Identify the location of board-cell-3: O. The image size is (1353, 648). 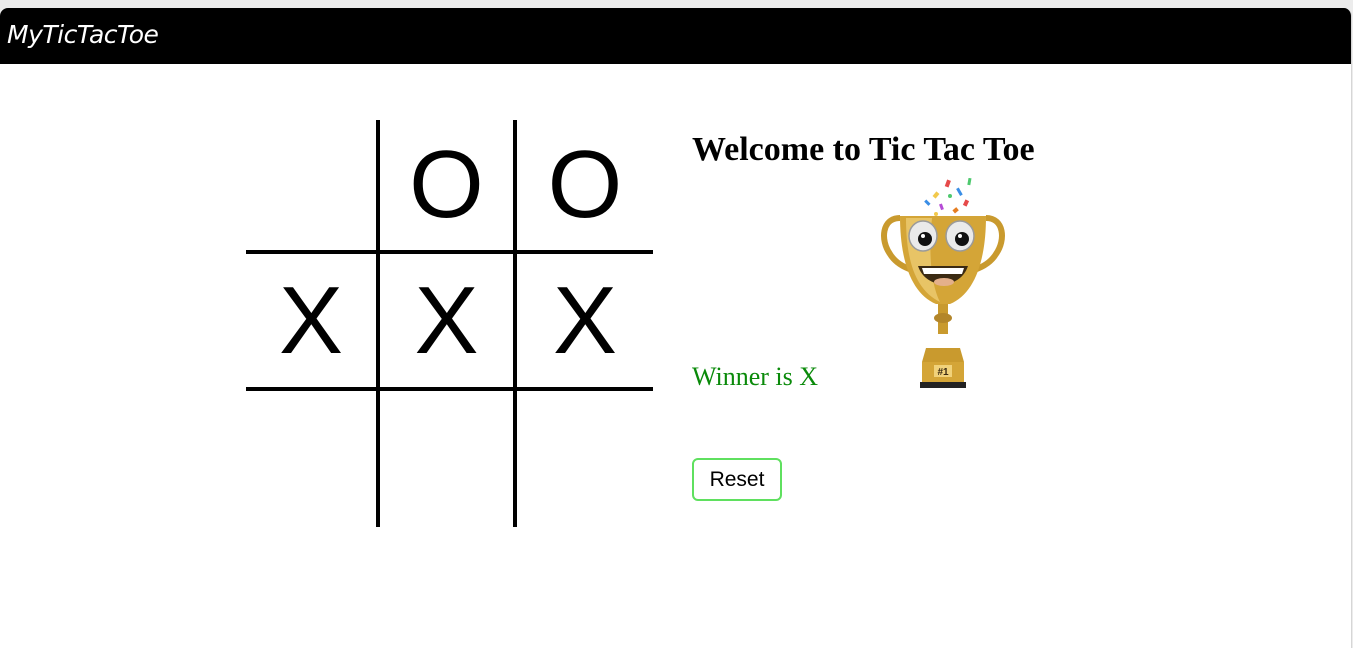
(585, 187).